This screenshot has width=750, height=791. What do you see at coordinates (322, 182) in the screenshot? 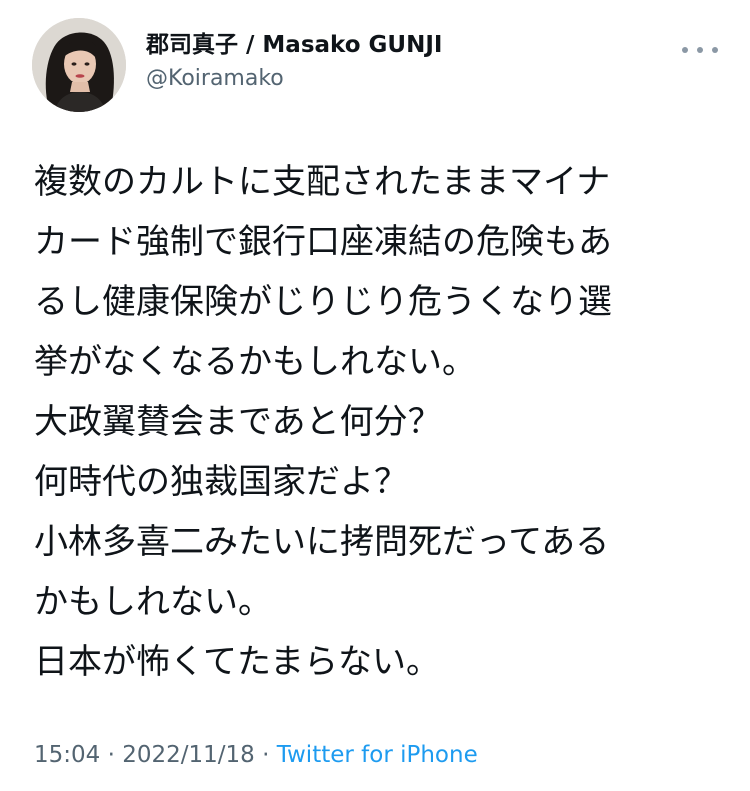
I see `tweet-text-line: 複数のカルトに支配されたままマイナ` at bounding box center [322, 182].